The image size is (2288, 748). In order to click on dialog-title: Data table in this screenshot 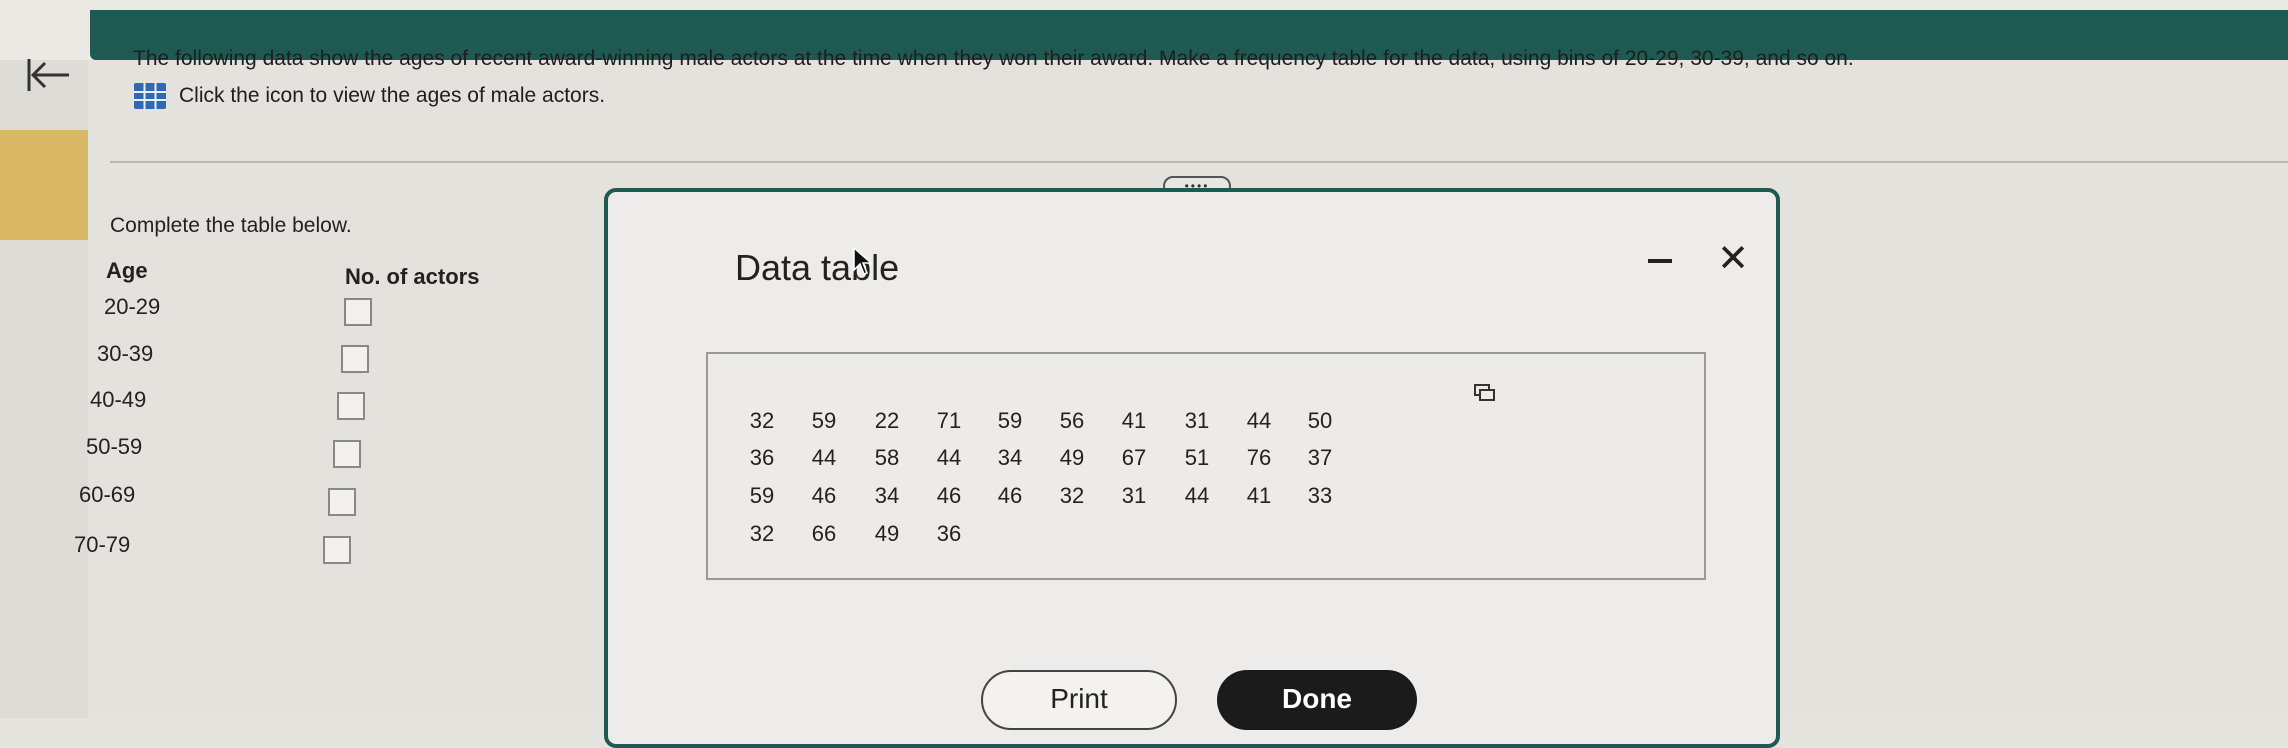, I will do `click(817, 267)`.